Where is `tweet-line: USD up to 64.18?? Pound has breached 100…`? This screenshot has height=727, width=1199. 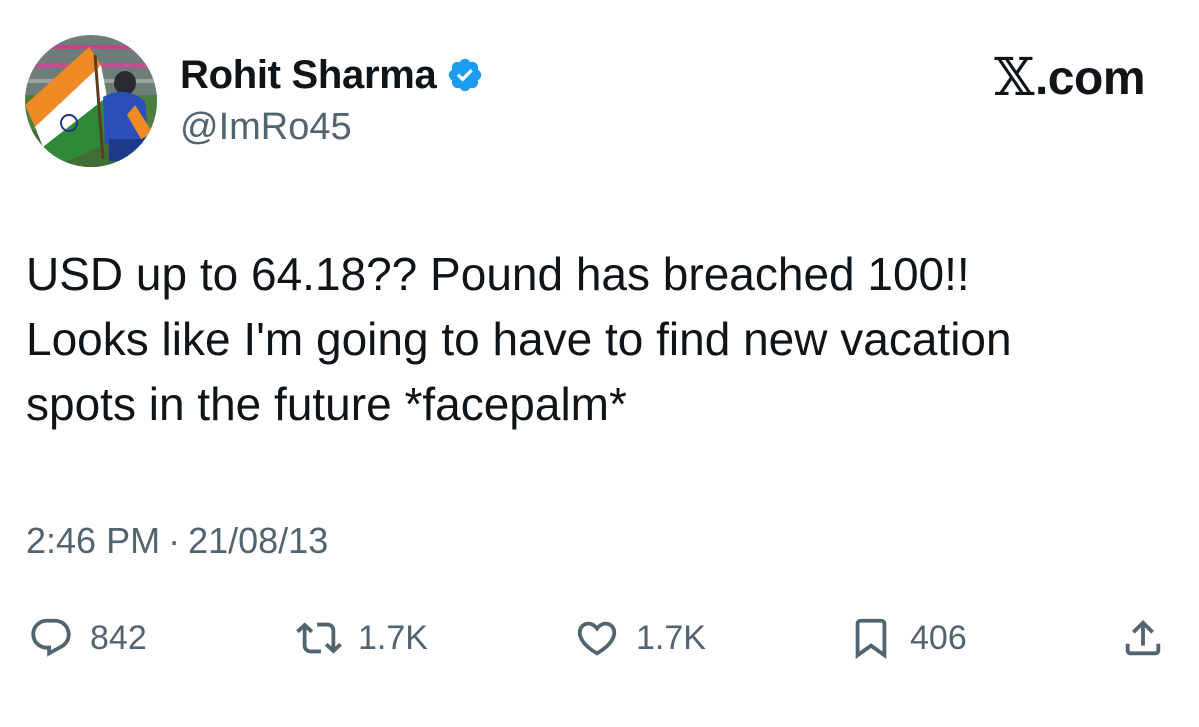 tweet-line: USD up to 64.18?? Pound has breached 100… is located at coordinates (498, 274).